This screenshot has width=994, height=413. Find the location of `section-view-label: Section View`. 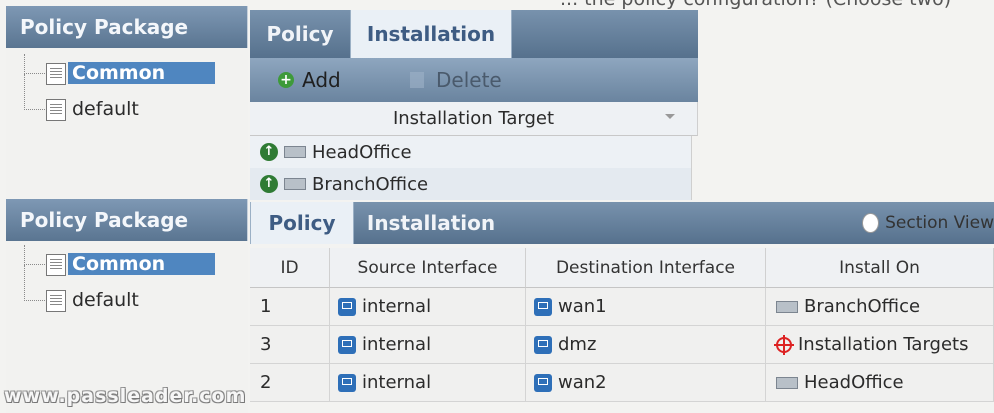

section-view-label: Section View is located at coordinates (939, 223).